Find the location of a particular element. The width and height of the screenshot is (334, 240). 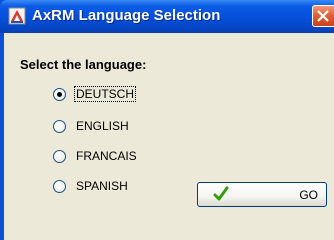

close-icon is located at coordinates (323, 16).